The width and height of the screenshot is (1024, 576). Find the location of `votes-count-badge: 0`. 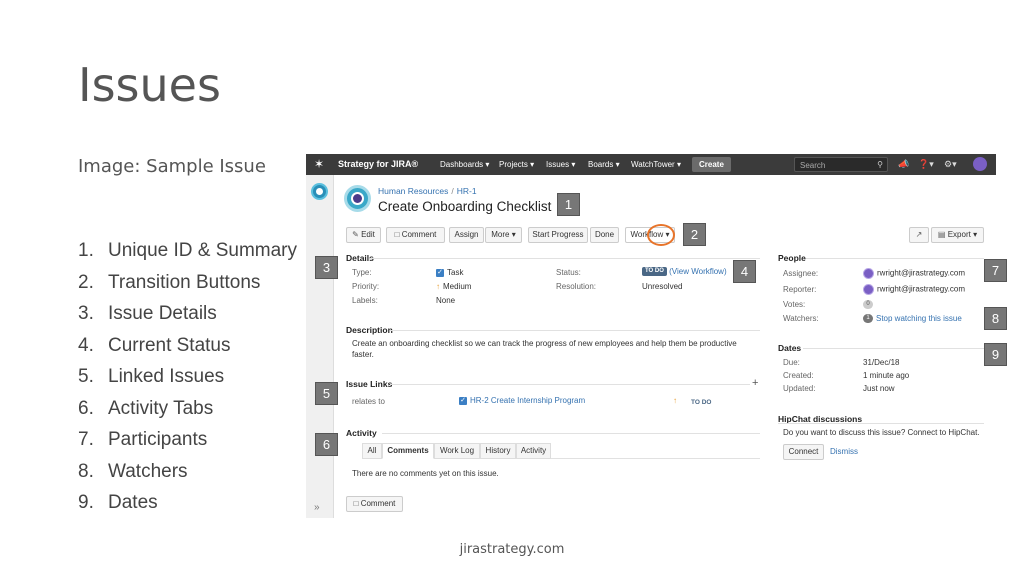

votes-count-badge: 0 is located at coordinates (868, 305).